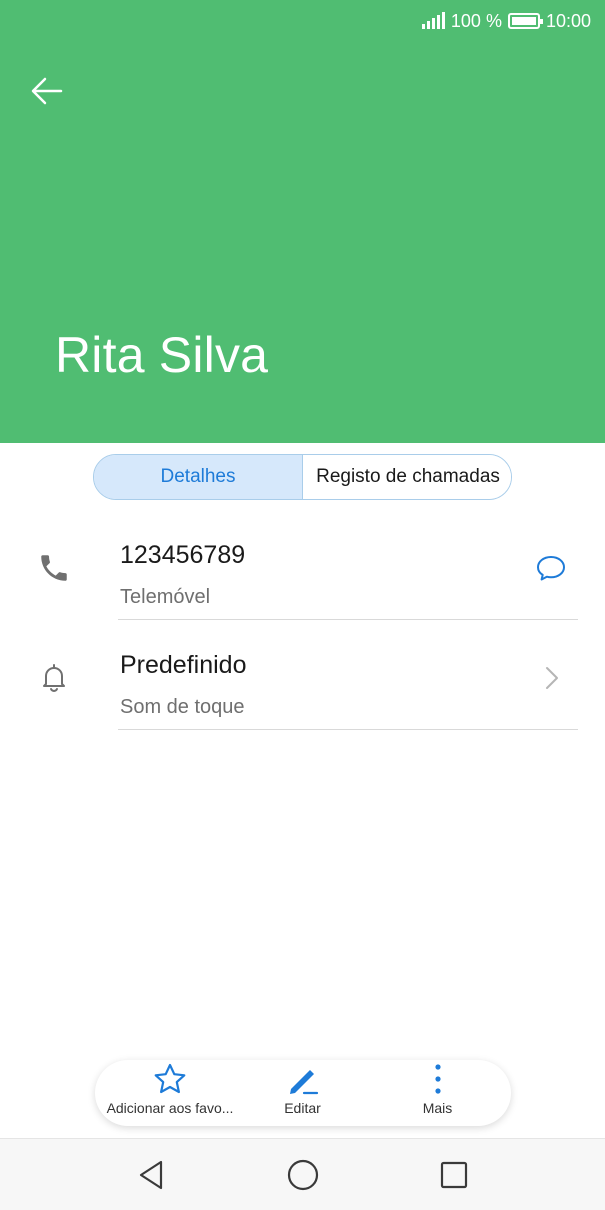 The width and height of the screenshot is (605, 1210). What do you see at coordinates (506, 21) in the screenshot?
I see `status-bar: 100 % 10:00` at bounding box center [506, 21].